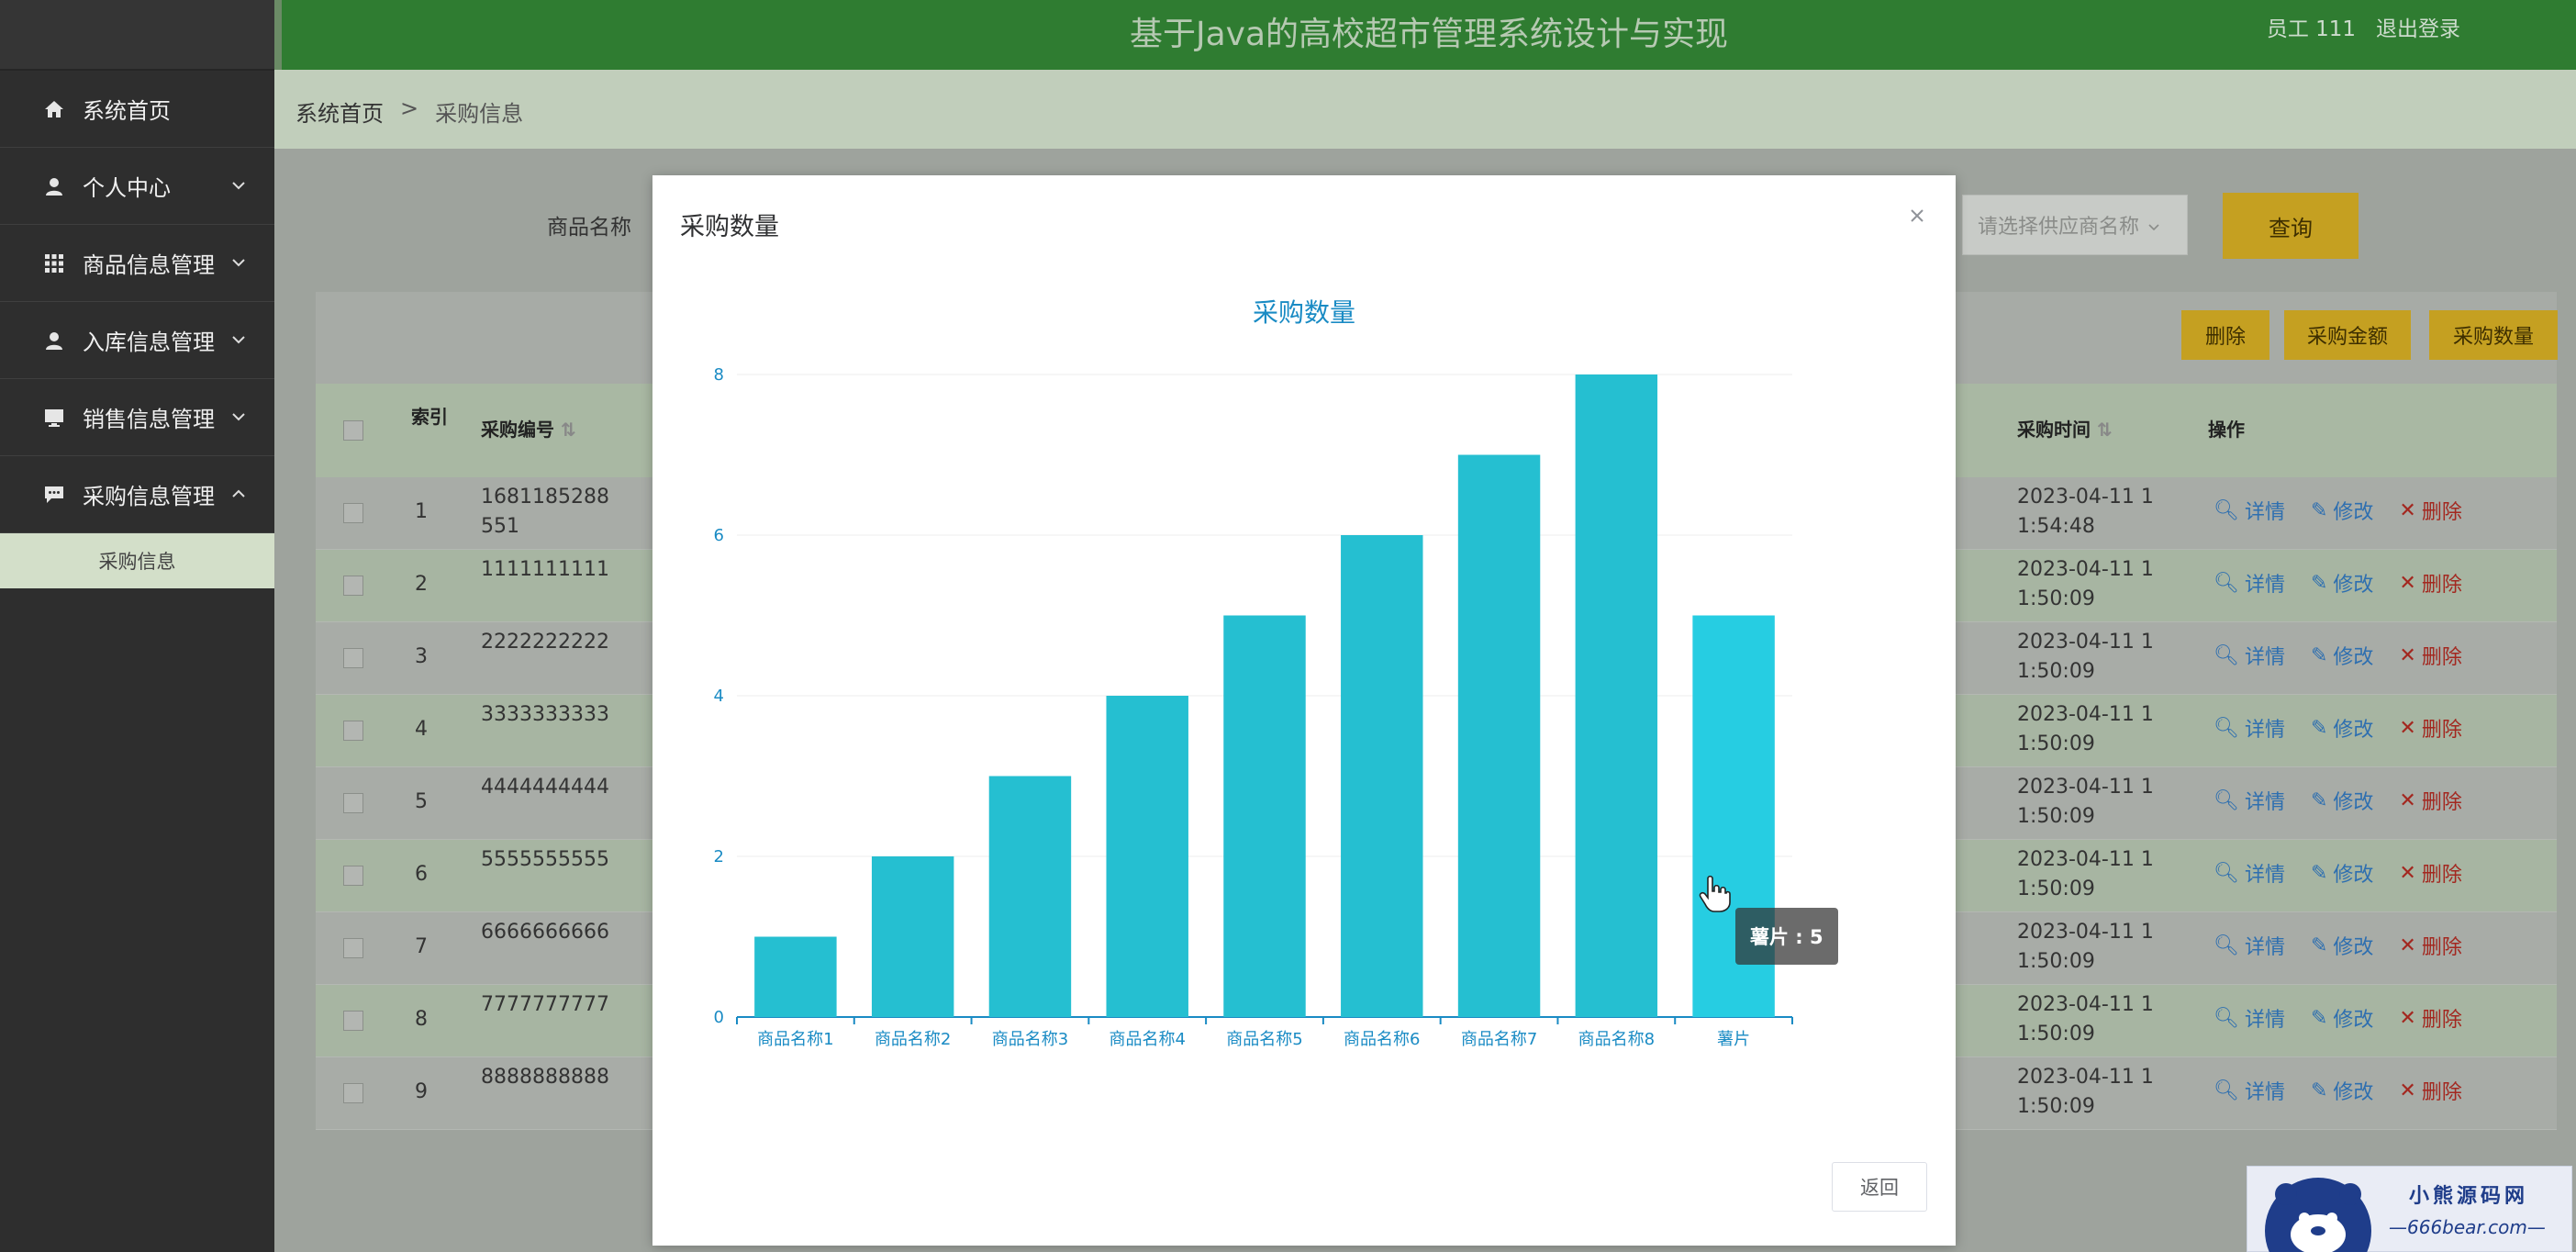 Image resolution: width=2576 pixels, height=1252 pixels. What do you see at coordinates (1617, 1039) in the screenshot?
I see `x-tick-label: 商品名称8` at bounding box center [1617, 1039].